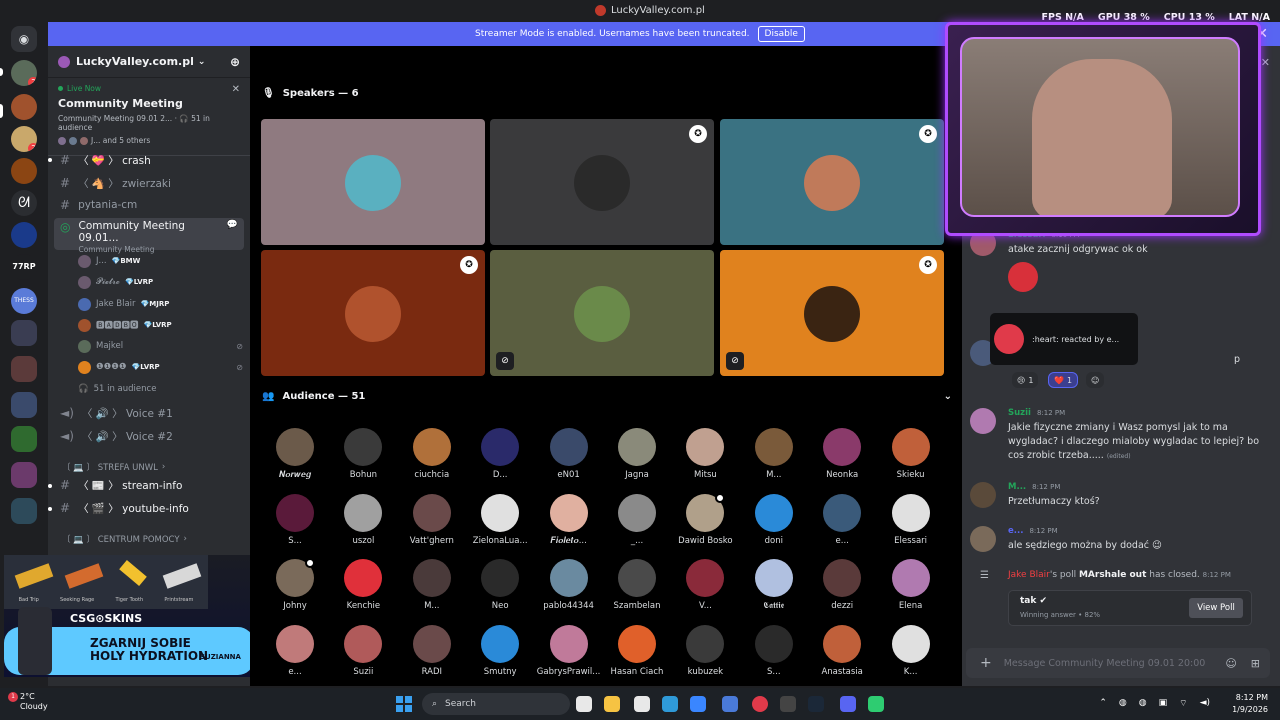  What do you see at coordinates (160, 367) in the screenshot?
I see `stage-user: ❶❶❶❶ 💎LVRP ⊘` at bounding box center [160, 367].